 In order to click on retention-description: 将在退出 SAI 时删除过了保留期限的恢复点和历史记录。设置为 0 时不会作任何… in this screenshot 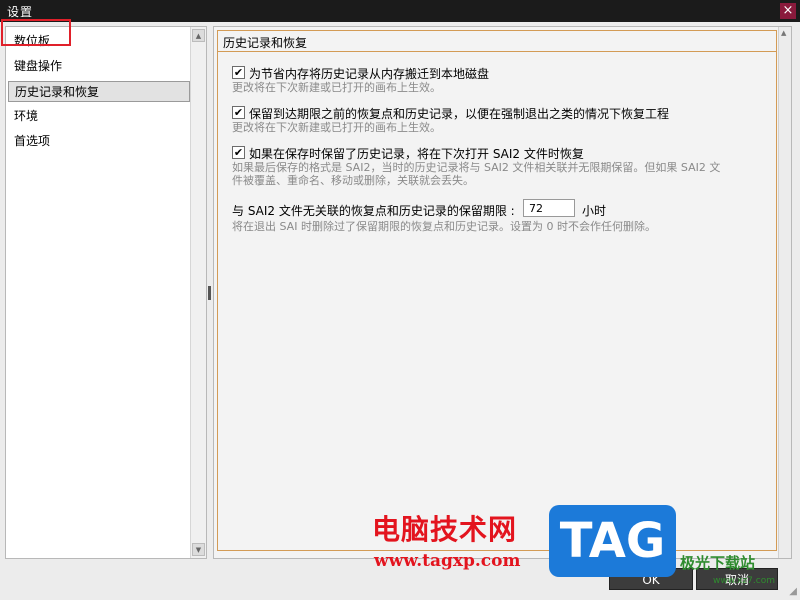, I will do `click(444, 226)`.